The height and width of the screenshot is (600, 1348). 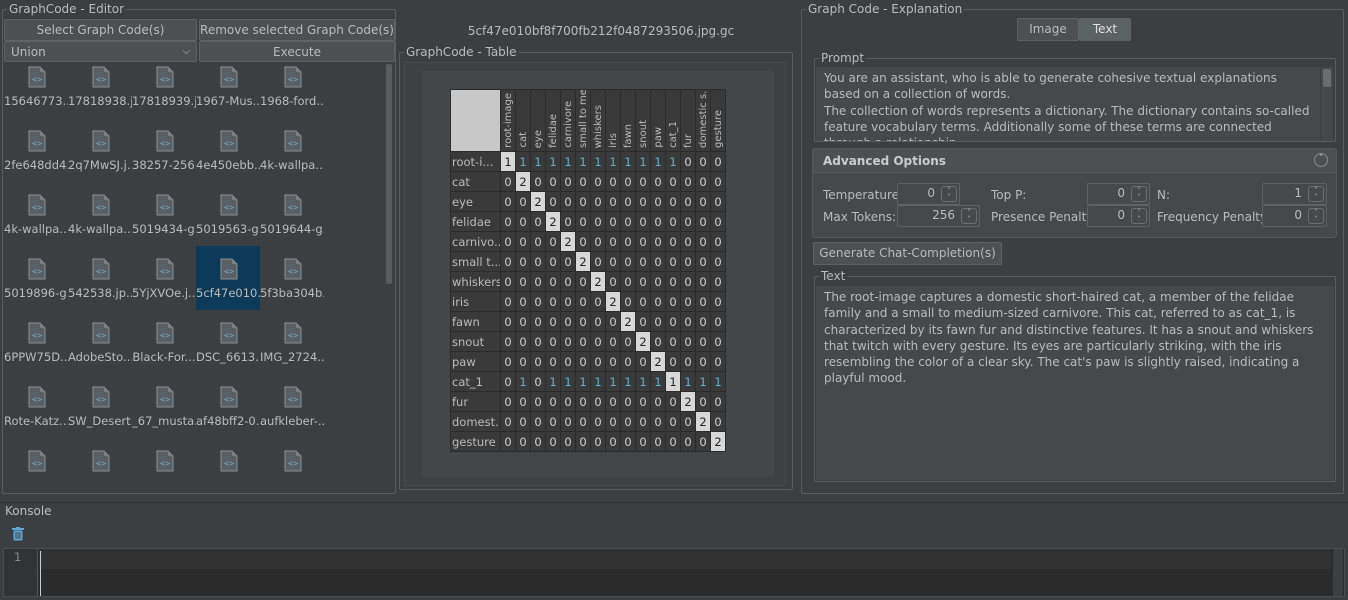 I want to click on frequency-penalty-spinner: 0 ˄ ˅, so click(x=1294, y=216).